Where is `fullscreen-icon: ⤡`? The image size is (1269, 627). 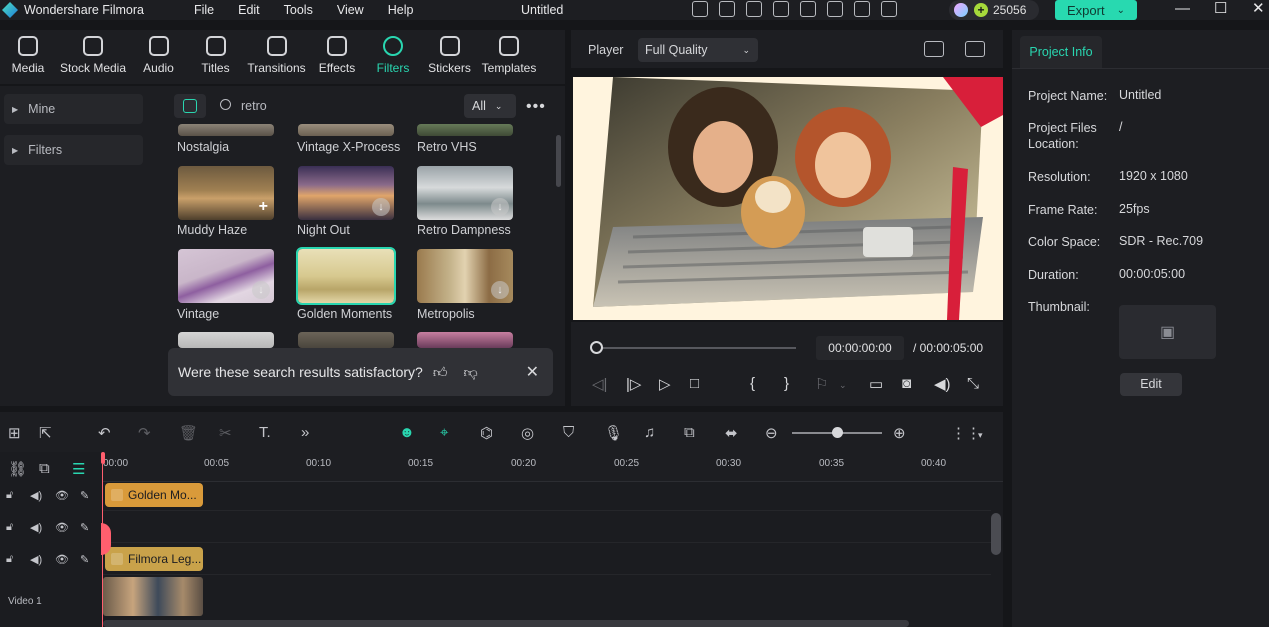
fullscreen-icon: ⤡ is located at coordinates (973, 383).